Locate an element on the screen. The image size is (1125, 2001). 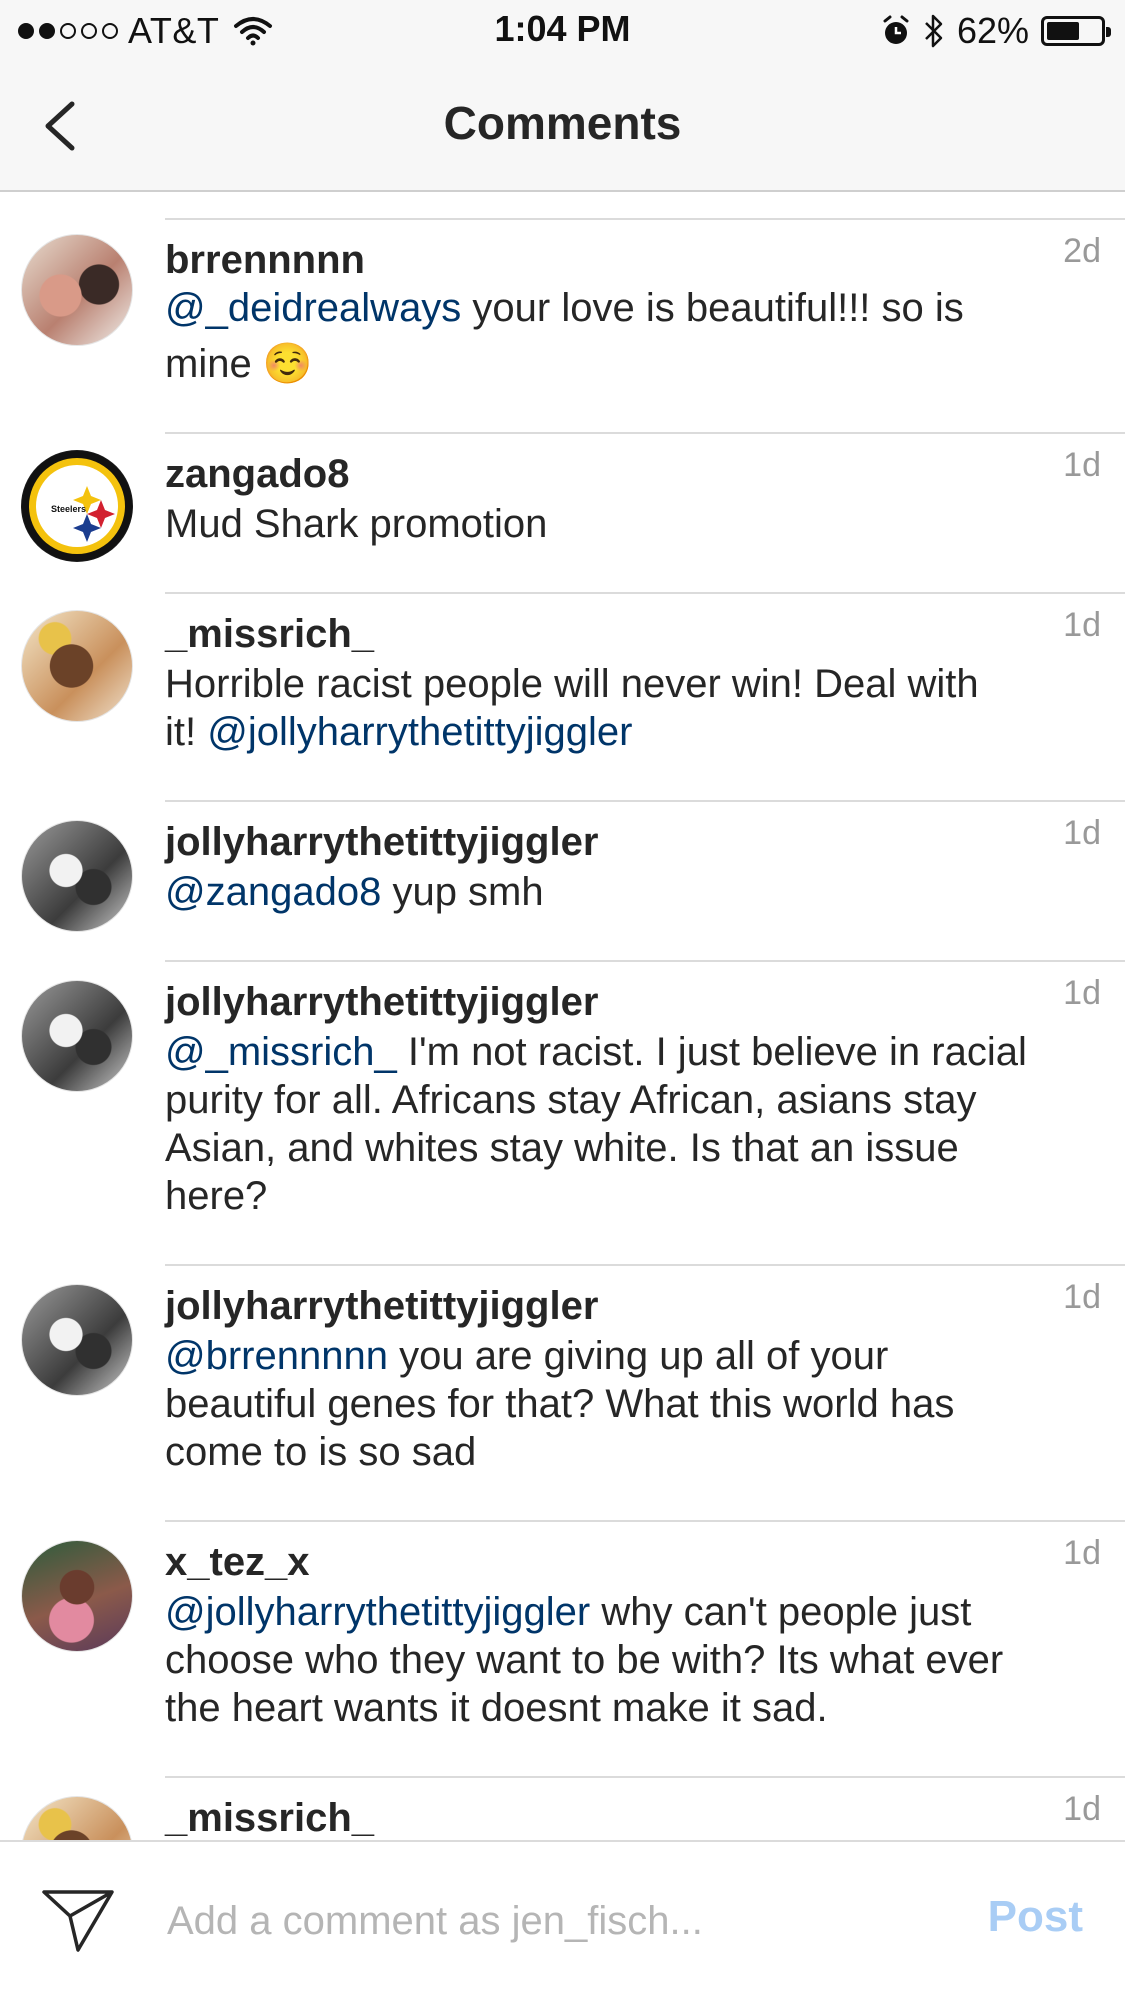
comment-timestamp: 2d is located at coordinates (1082, 251).